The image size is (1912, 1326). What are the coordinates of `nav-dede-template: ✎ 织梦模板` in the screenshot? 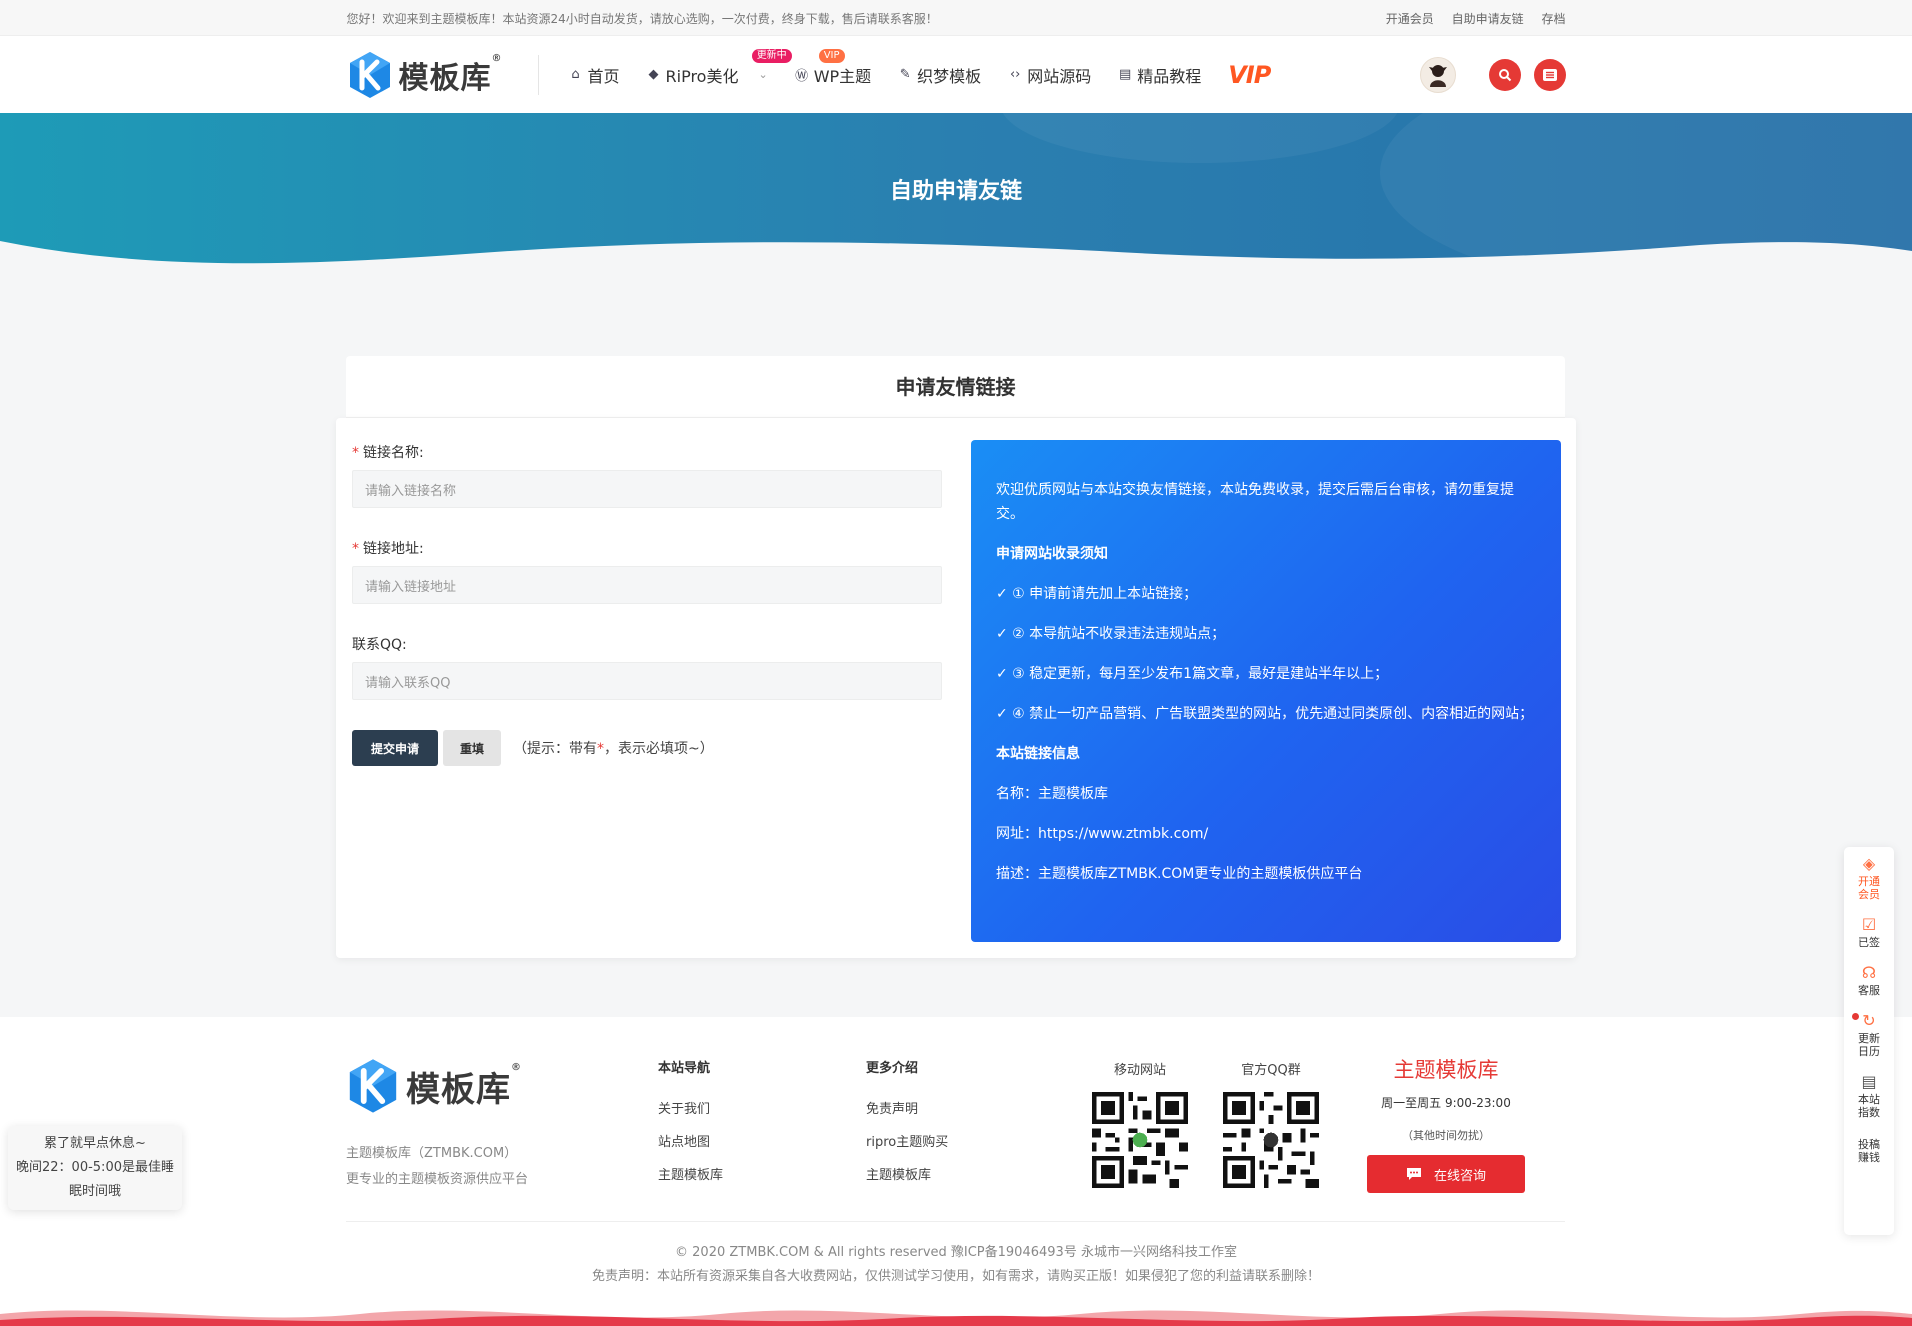 It's located at (939, 75).